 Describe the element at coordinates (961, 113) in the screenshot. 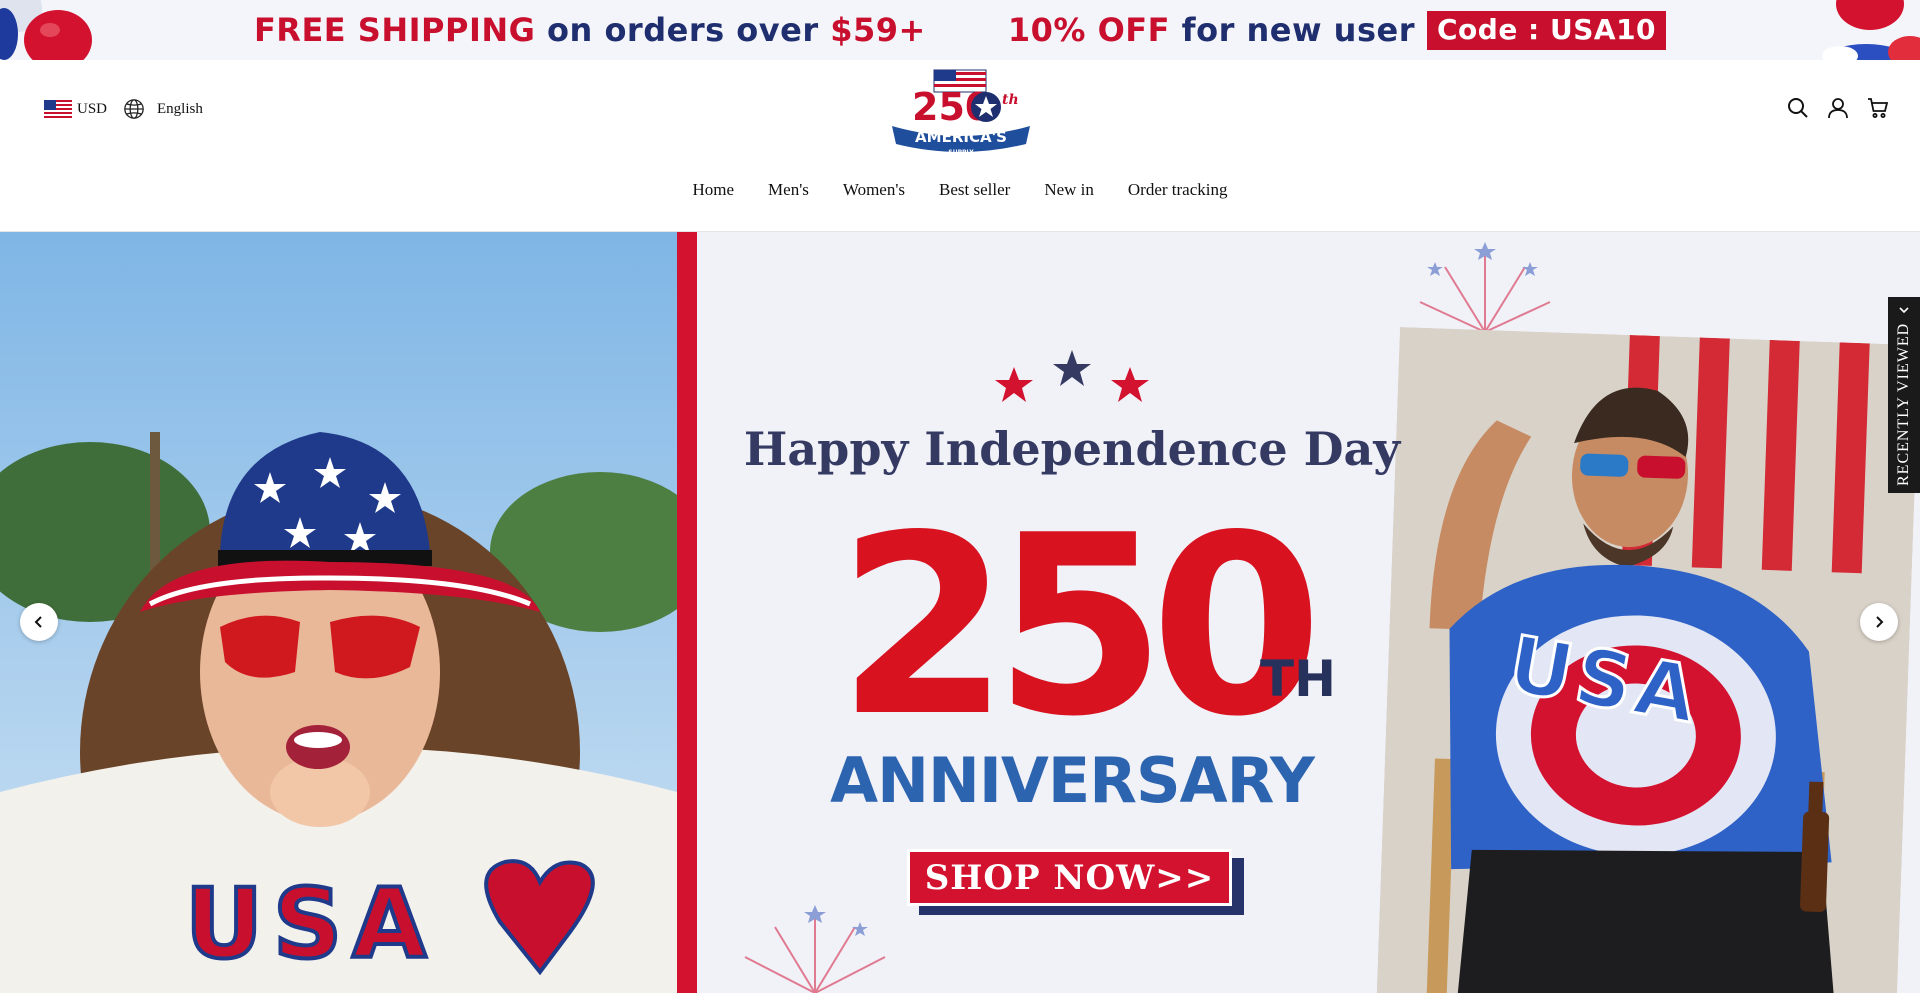

I see `site-logo: 250 th AMERICA'S SUPPLY` at that location.